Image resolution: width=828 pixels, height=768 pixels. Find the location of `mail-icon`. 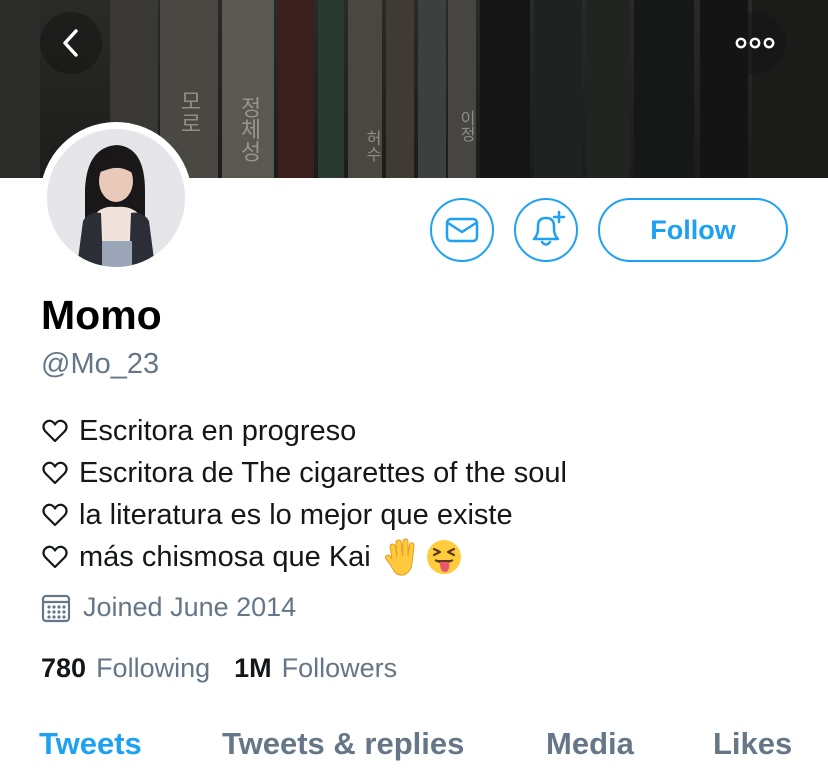

mail-icon is located at coordinates (462, 230).